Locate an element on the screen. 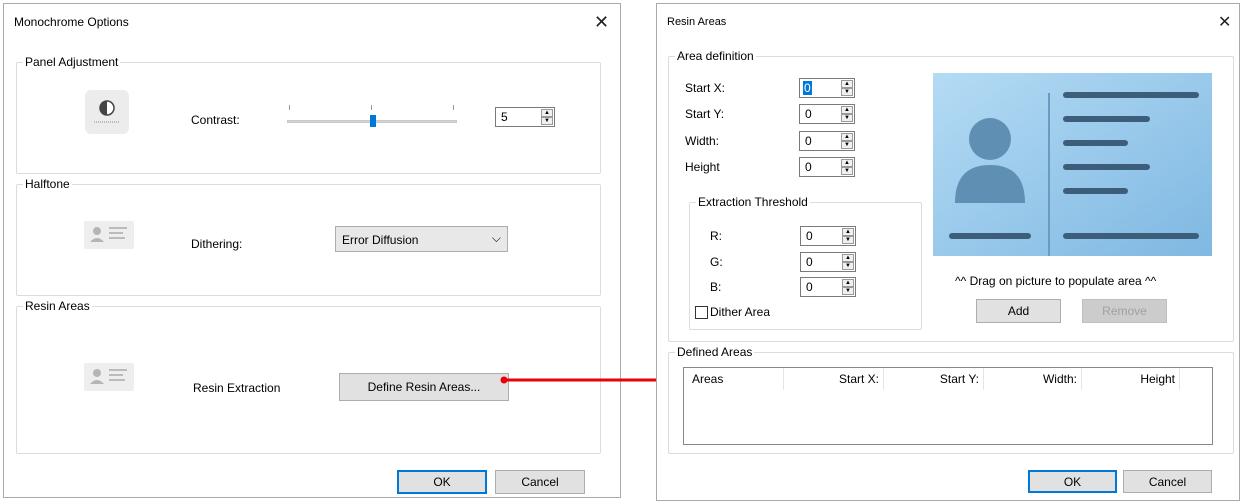 This screenshot has width=1241, height=504. contrast-slider is located at coordinates (372, 117).